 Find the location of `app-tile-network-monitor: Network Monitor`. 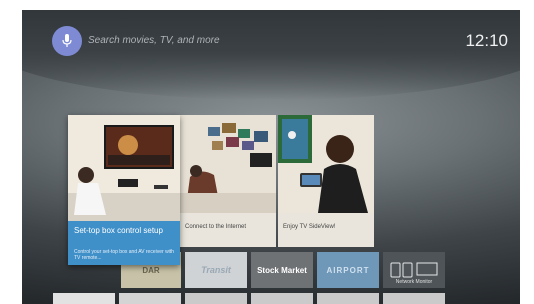

app-tile-network-monitor: Network Monitor is located at coordinates (414, 270).